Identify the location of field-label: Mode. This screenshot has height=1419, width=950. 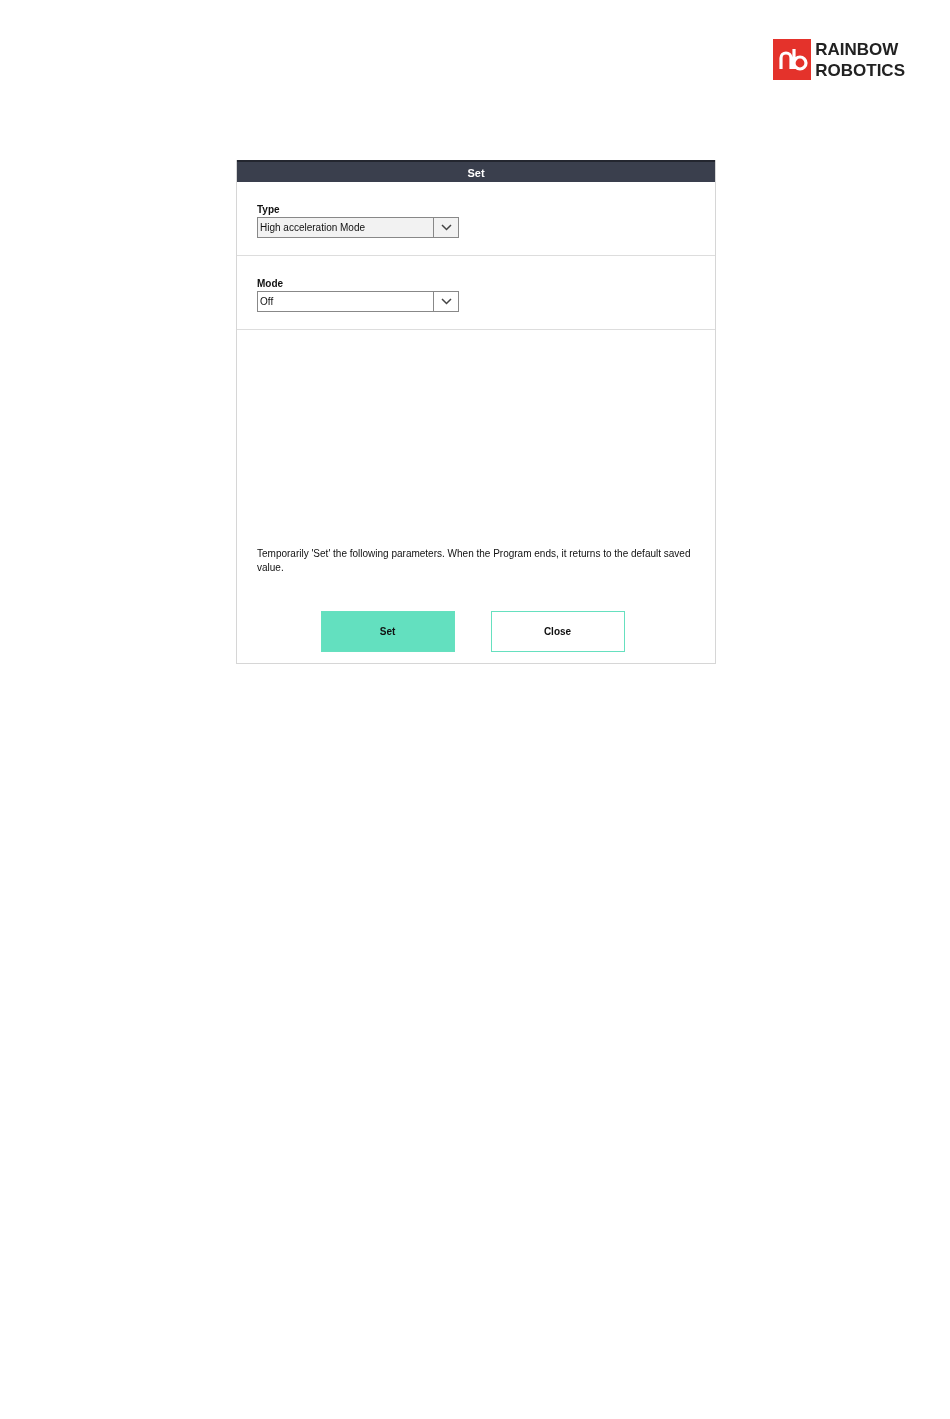
(271, 283).